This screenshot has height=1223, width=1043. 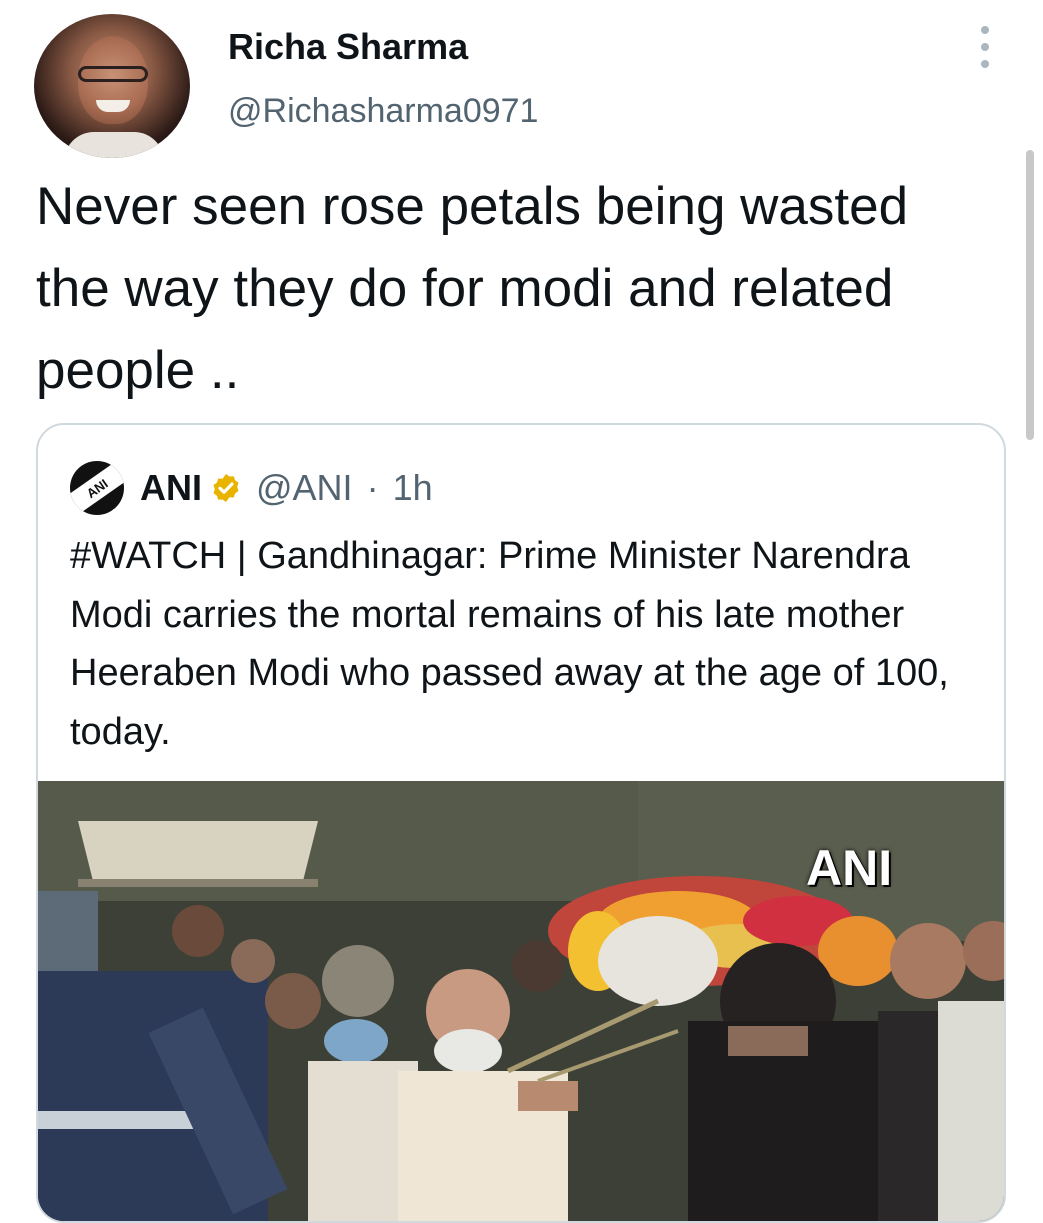 I want to click on scrollbar, so click(x=1030, y=295).